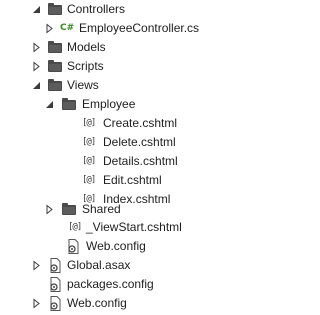  I want to click on tree-item-root-web-config: Web.config, so click(106, 303).